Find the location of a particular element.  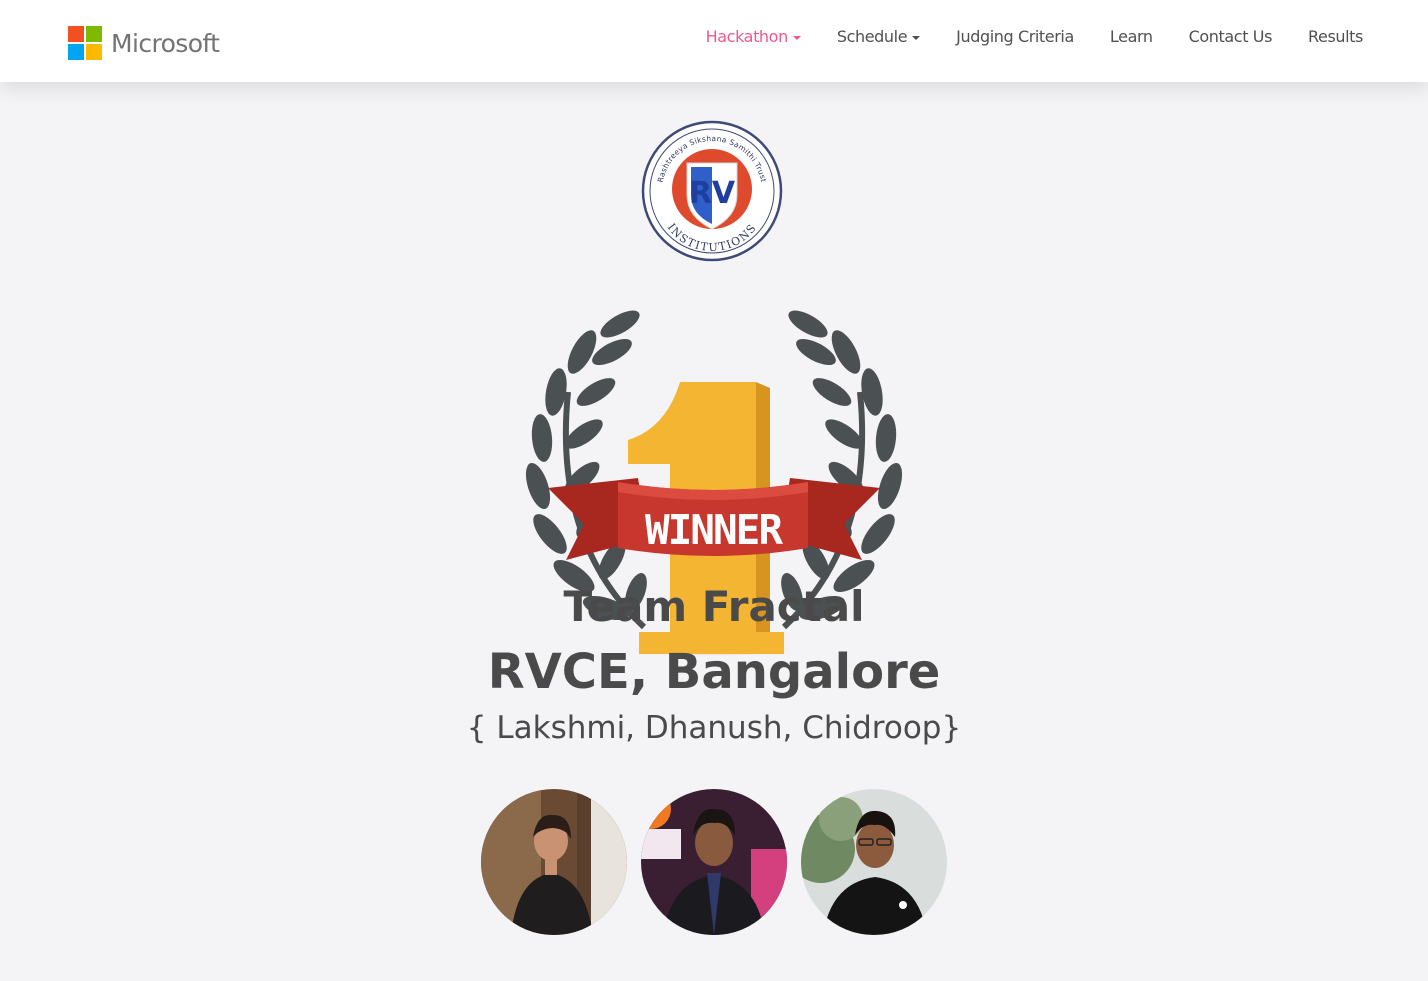

team-name: Team Fractal is located at coordinates (714, 606).